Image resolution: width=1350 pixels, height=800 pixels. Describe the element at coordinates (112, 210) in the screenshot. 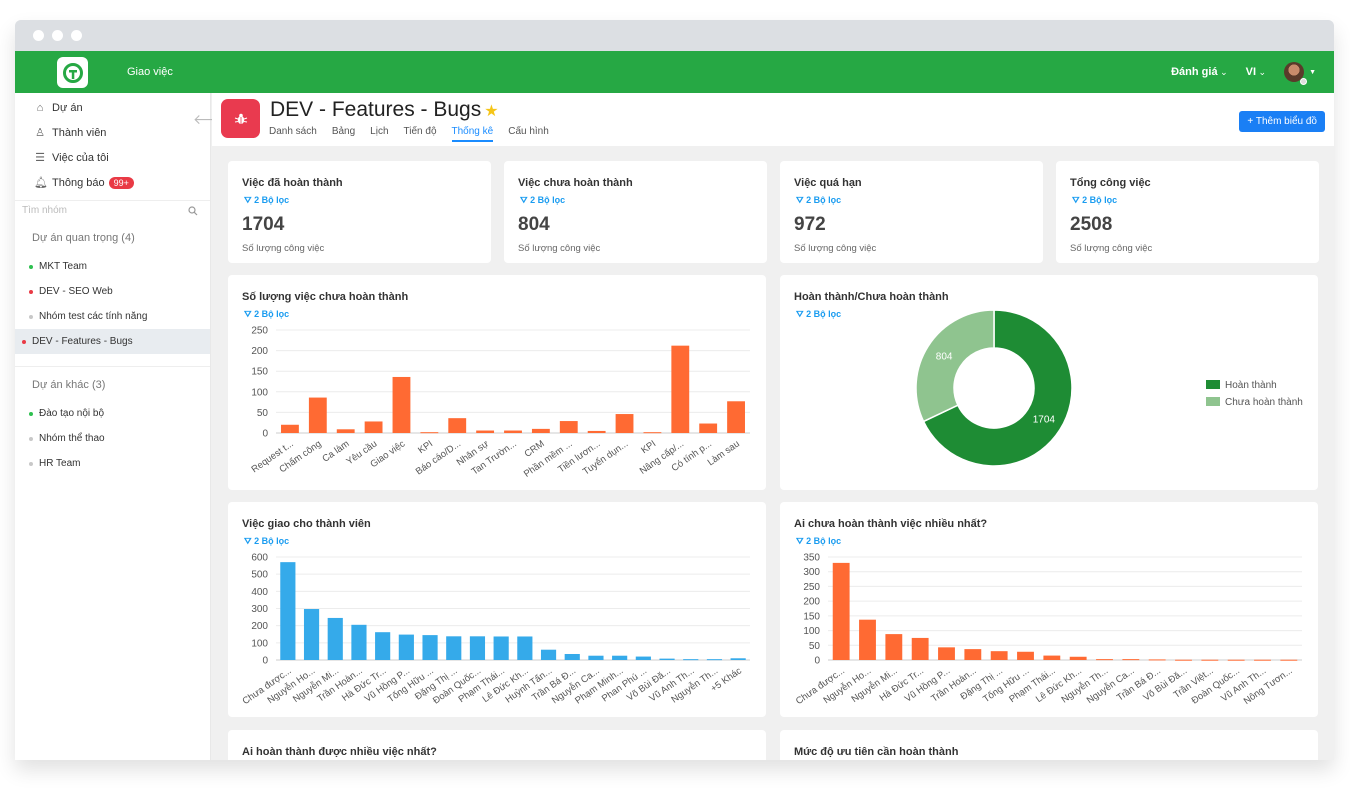

I see `group-search-input: Tìm nhóm` at that location.